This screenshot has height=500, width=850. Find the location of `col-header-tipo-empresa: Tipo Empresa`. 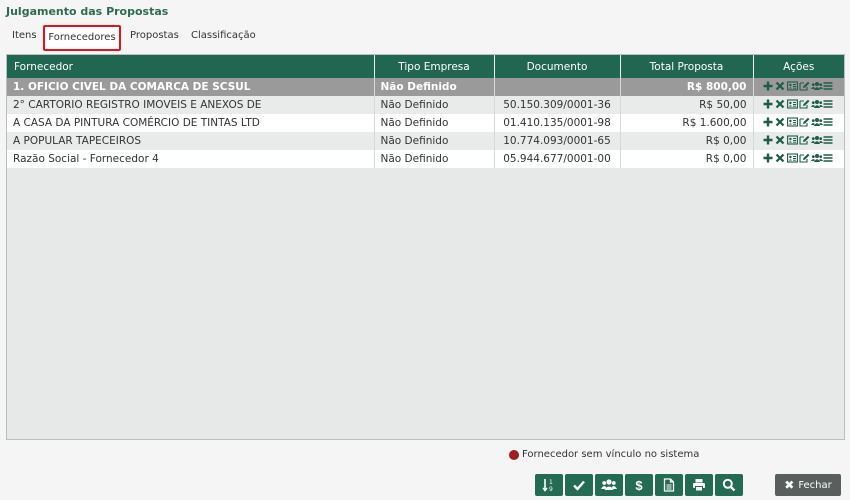

col-header-tipo-empresa: Tipo Empresa is located at coordinates (434, 66).